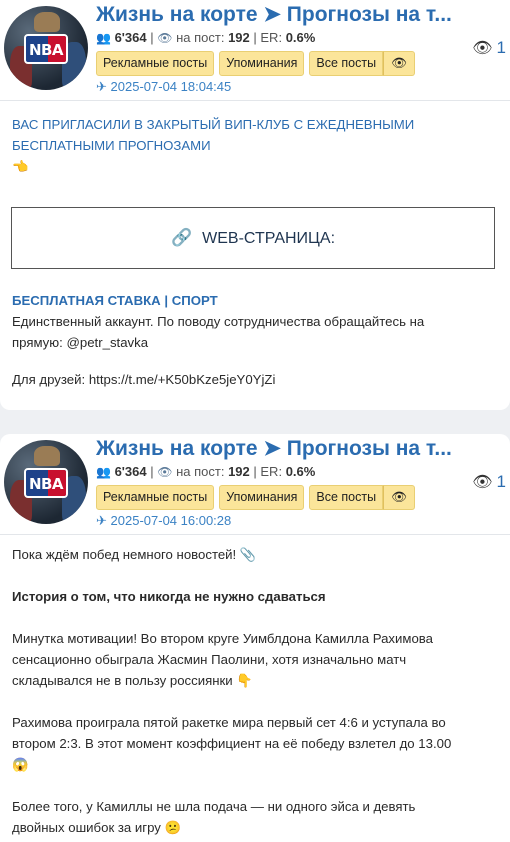 The image size is (510, 842). What do you see at coordinates (96, 827) in the screenshot?
I see `paragraph-line: двойных ошибок за игру 😕` at bounding box center [96, 827].